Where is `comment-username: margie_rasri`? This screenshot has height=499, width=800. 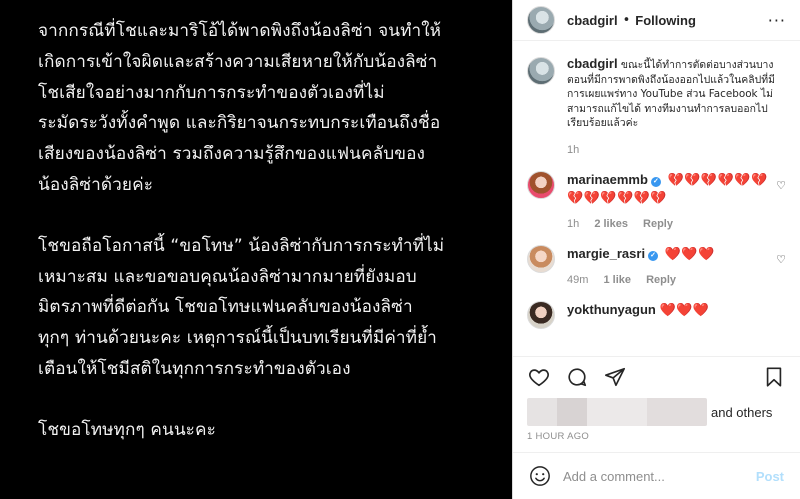 comment-username: margie_rasri is located at coordinates (606, 253).